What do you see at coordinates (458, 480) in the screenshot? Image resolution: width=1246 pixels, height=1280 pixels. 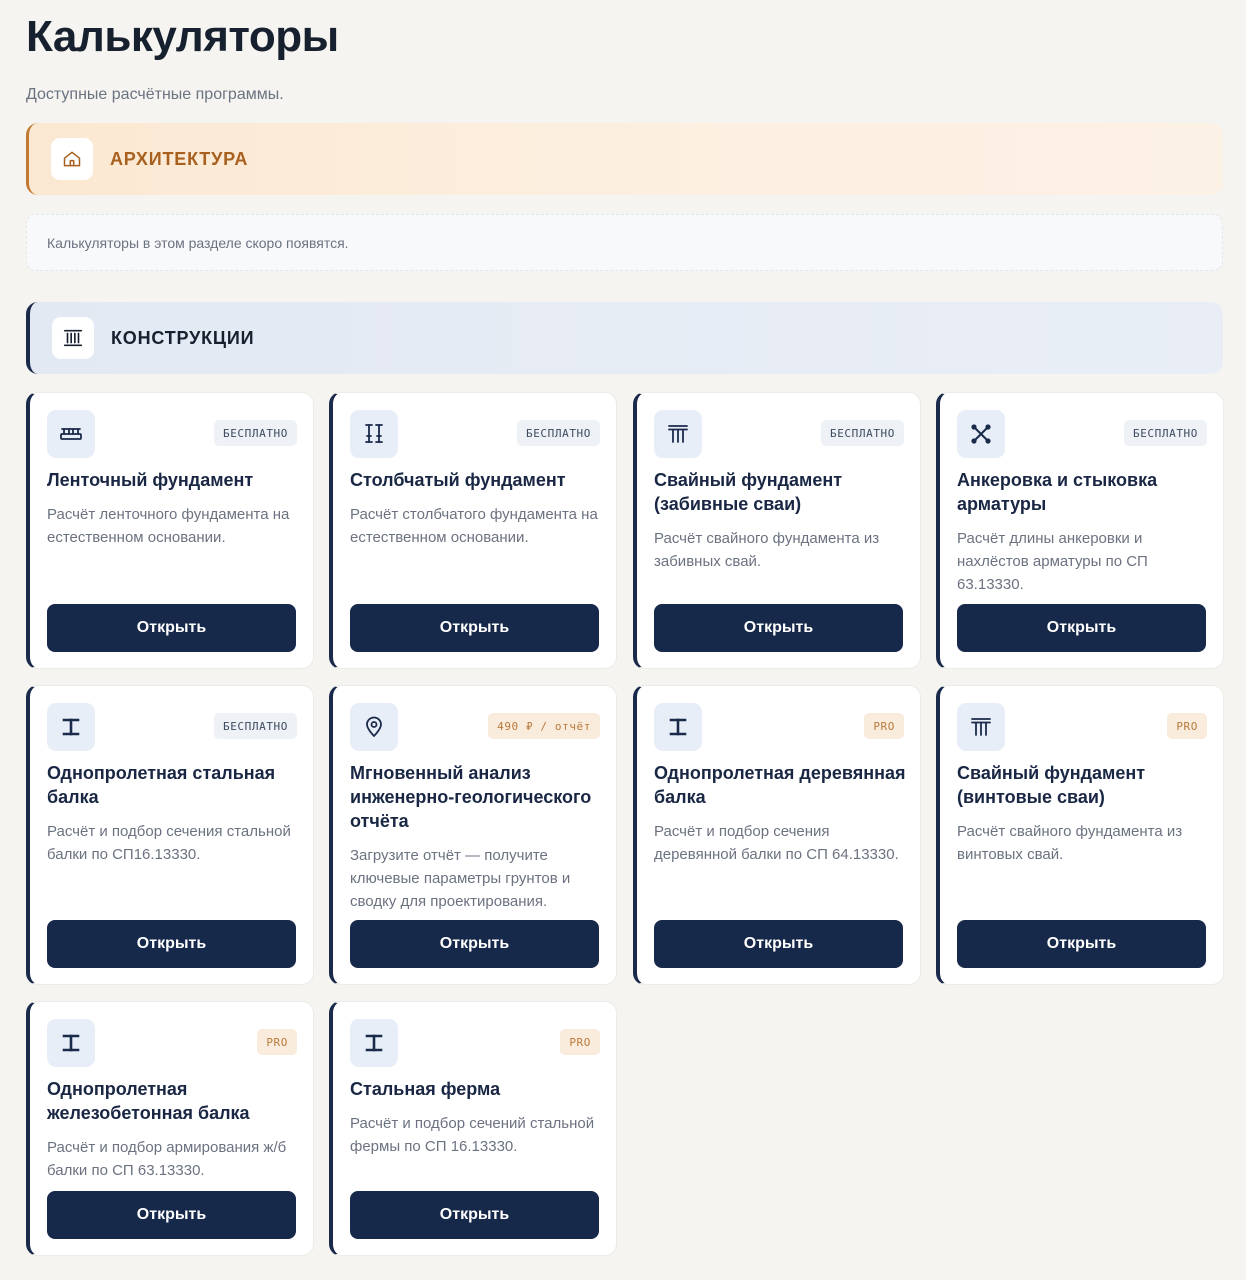 I see `card-title: Столбчатый фундамент` at bounding box center [458, 480].